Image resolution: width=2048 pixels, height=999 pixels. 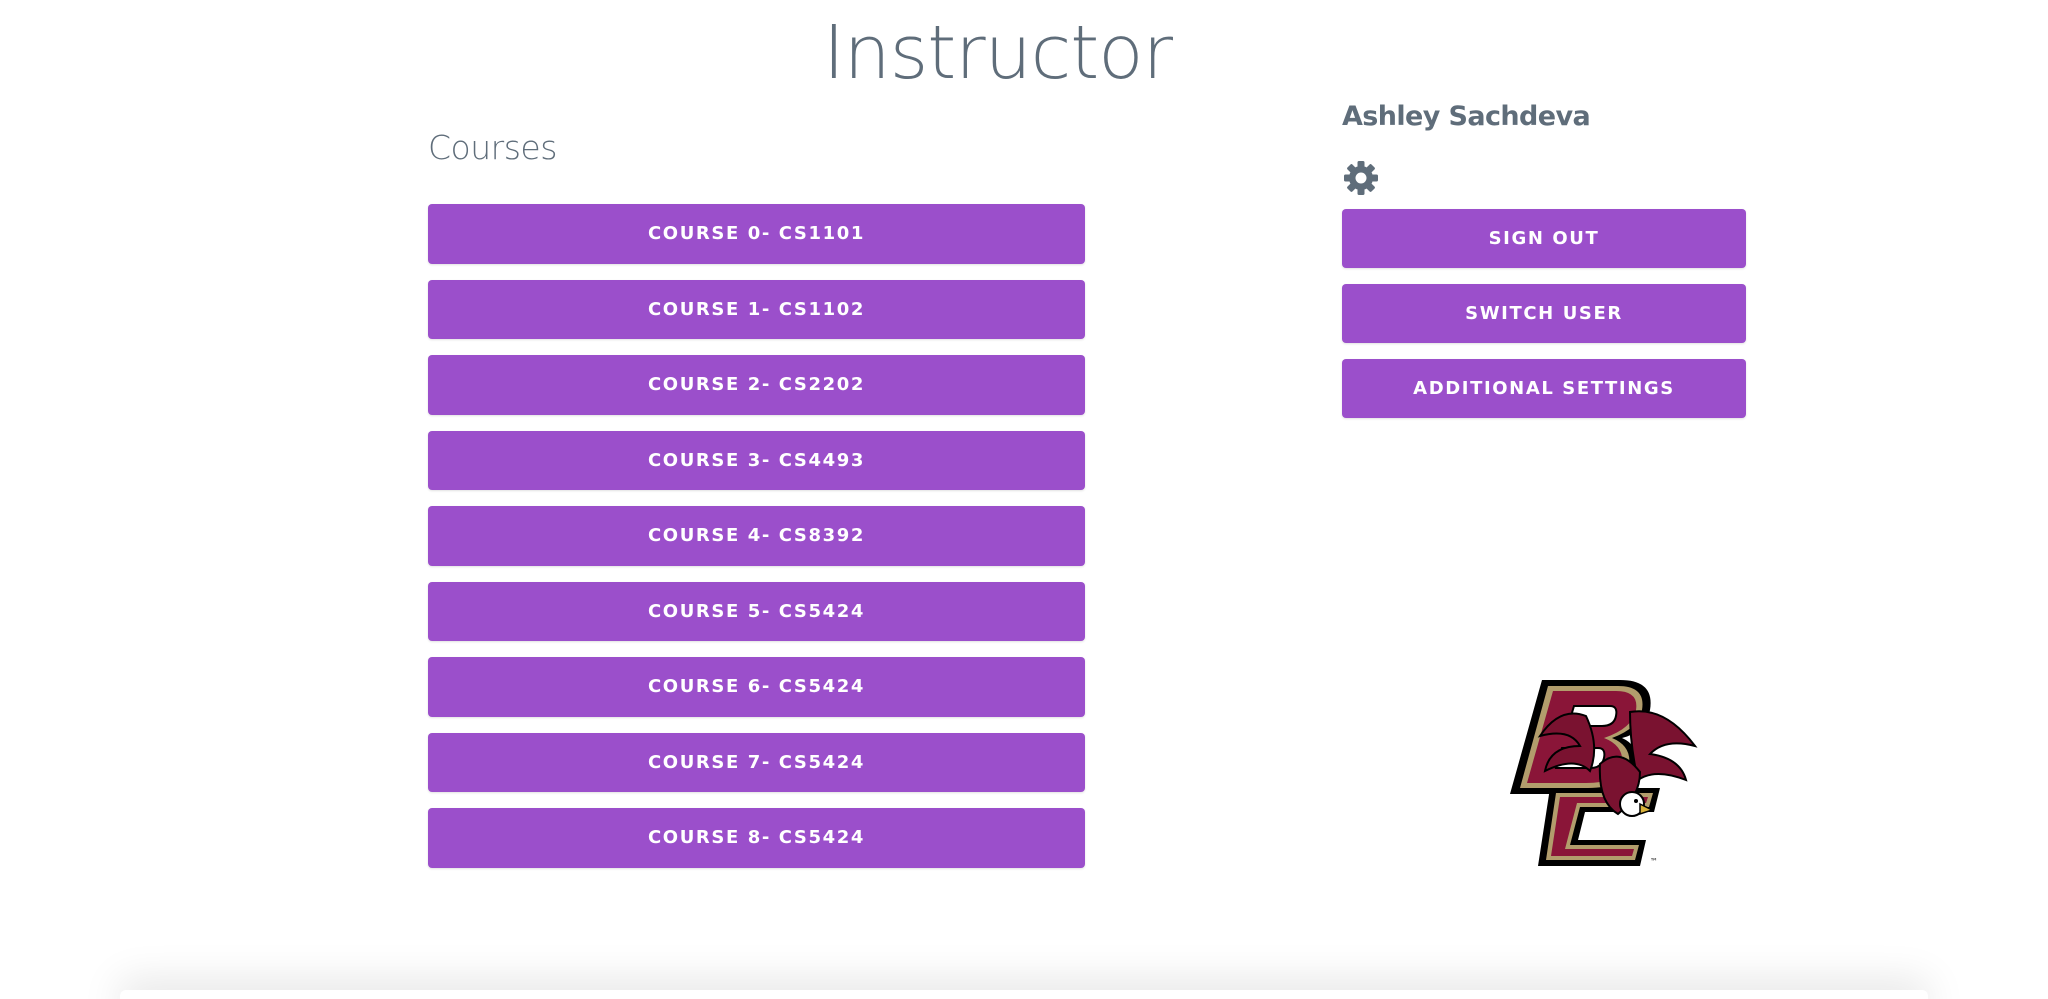 I want to click on course-button-4: COURSE 4- CS8392, so click(x=756, y=536).